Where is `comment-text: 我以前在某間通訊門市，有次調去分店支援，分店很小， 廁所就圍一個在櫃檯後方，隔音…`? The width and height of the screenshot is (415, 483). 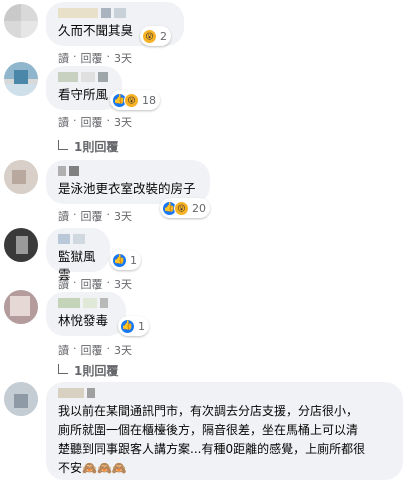
comment-text: 我以前在某間通訊門市，有次調去分店支援，分店很小， 廁所就圍一個在櫃檯後方，隔音… is located at coordinates (212, 439).